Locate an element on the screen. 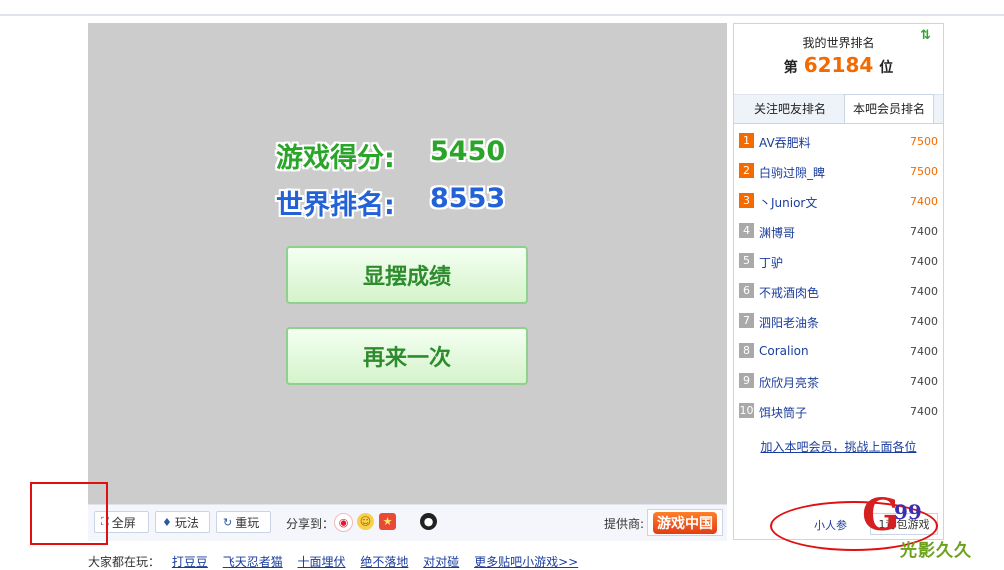  provider-label: 提供商: is located at coordinates (624, 524).